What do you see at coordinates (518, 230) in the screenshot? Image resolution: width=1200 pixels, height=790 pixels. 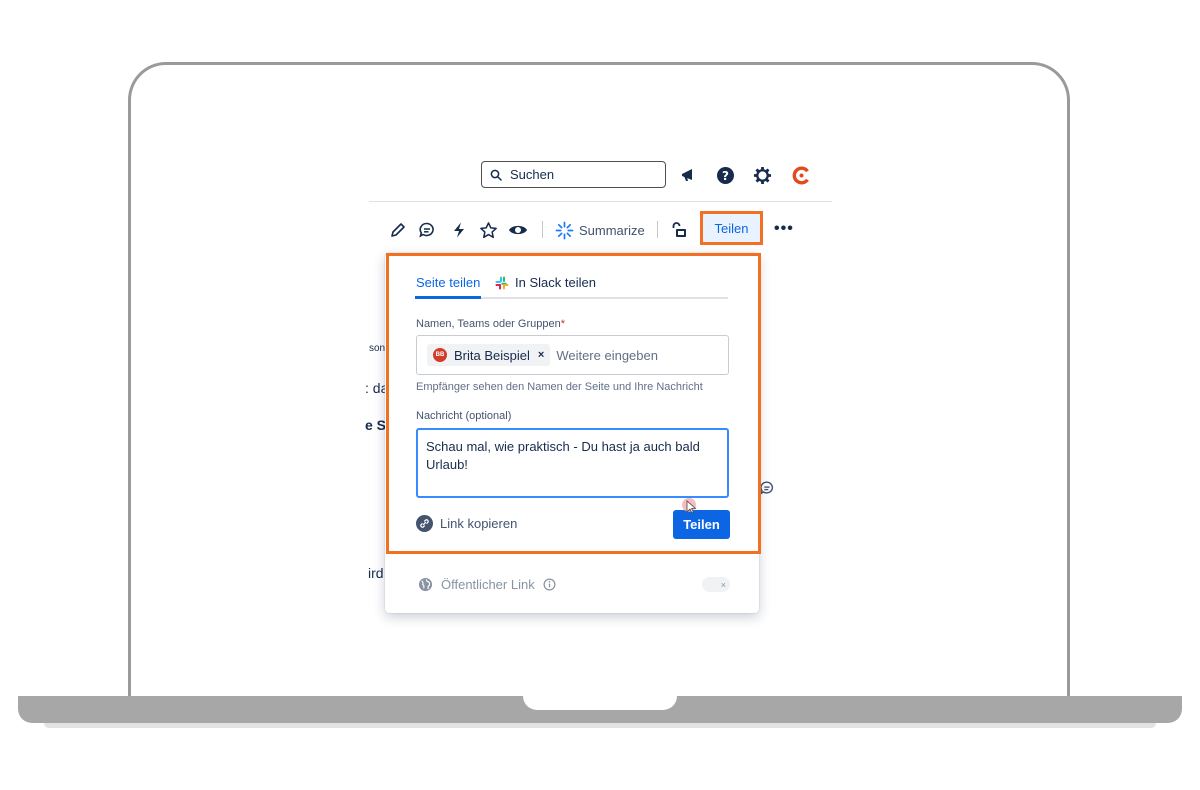 I see `watch-icon` at bounding box center [518, 230].